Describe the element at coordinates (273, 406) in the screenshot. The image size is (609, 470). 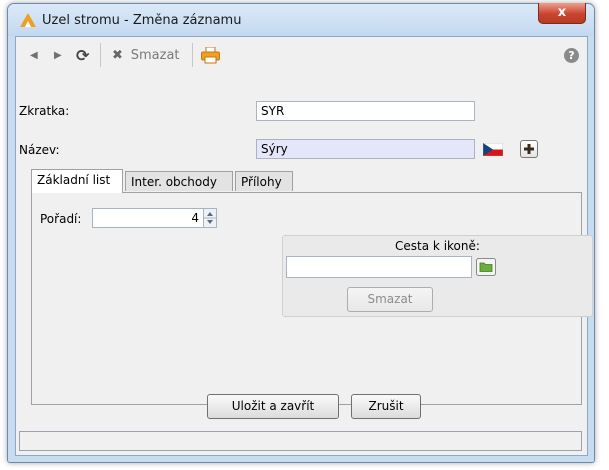
I see `save-and-close-button: Uložit a zavřít` at that location.